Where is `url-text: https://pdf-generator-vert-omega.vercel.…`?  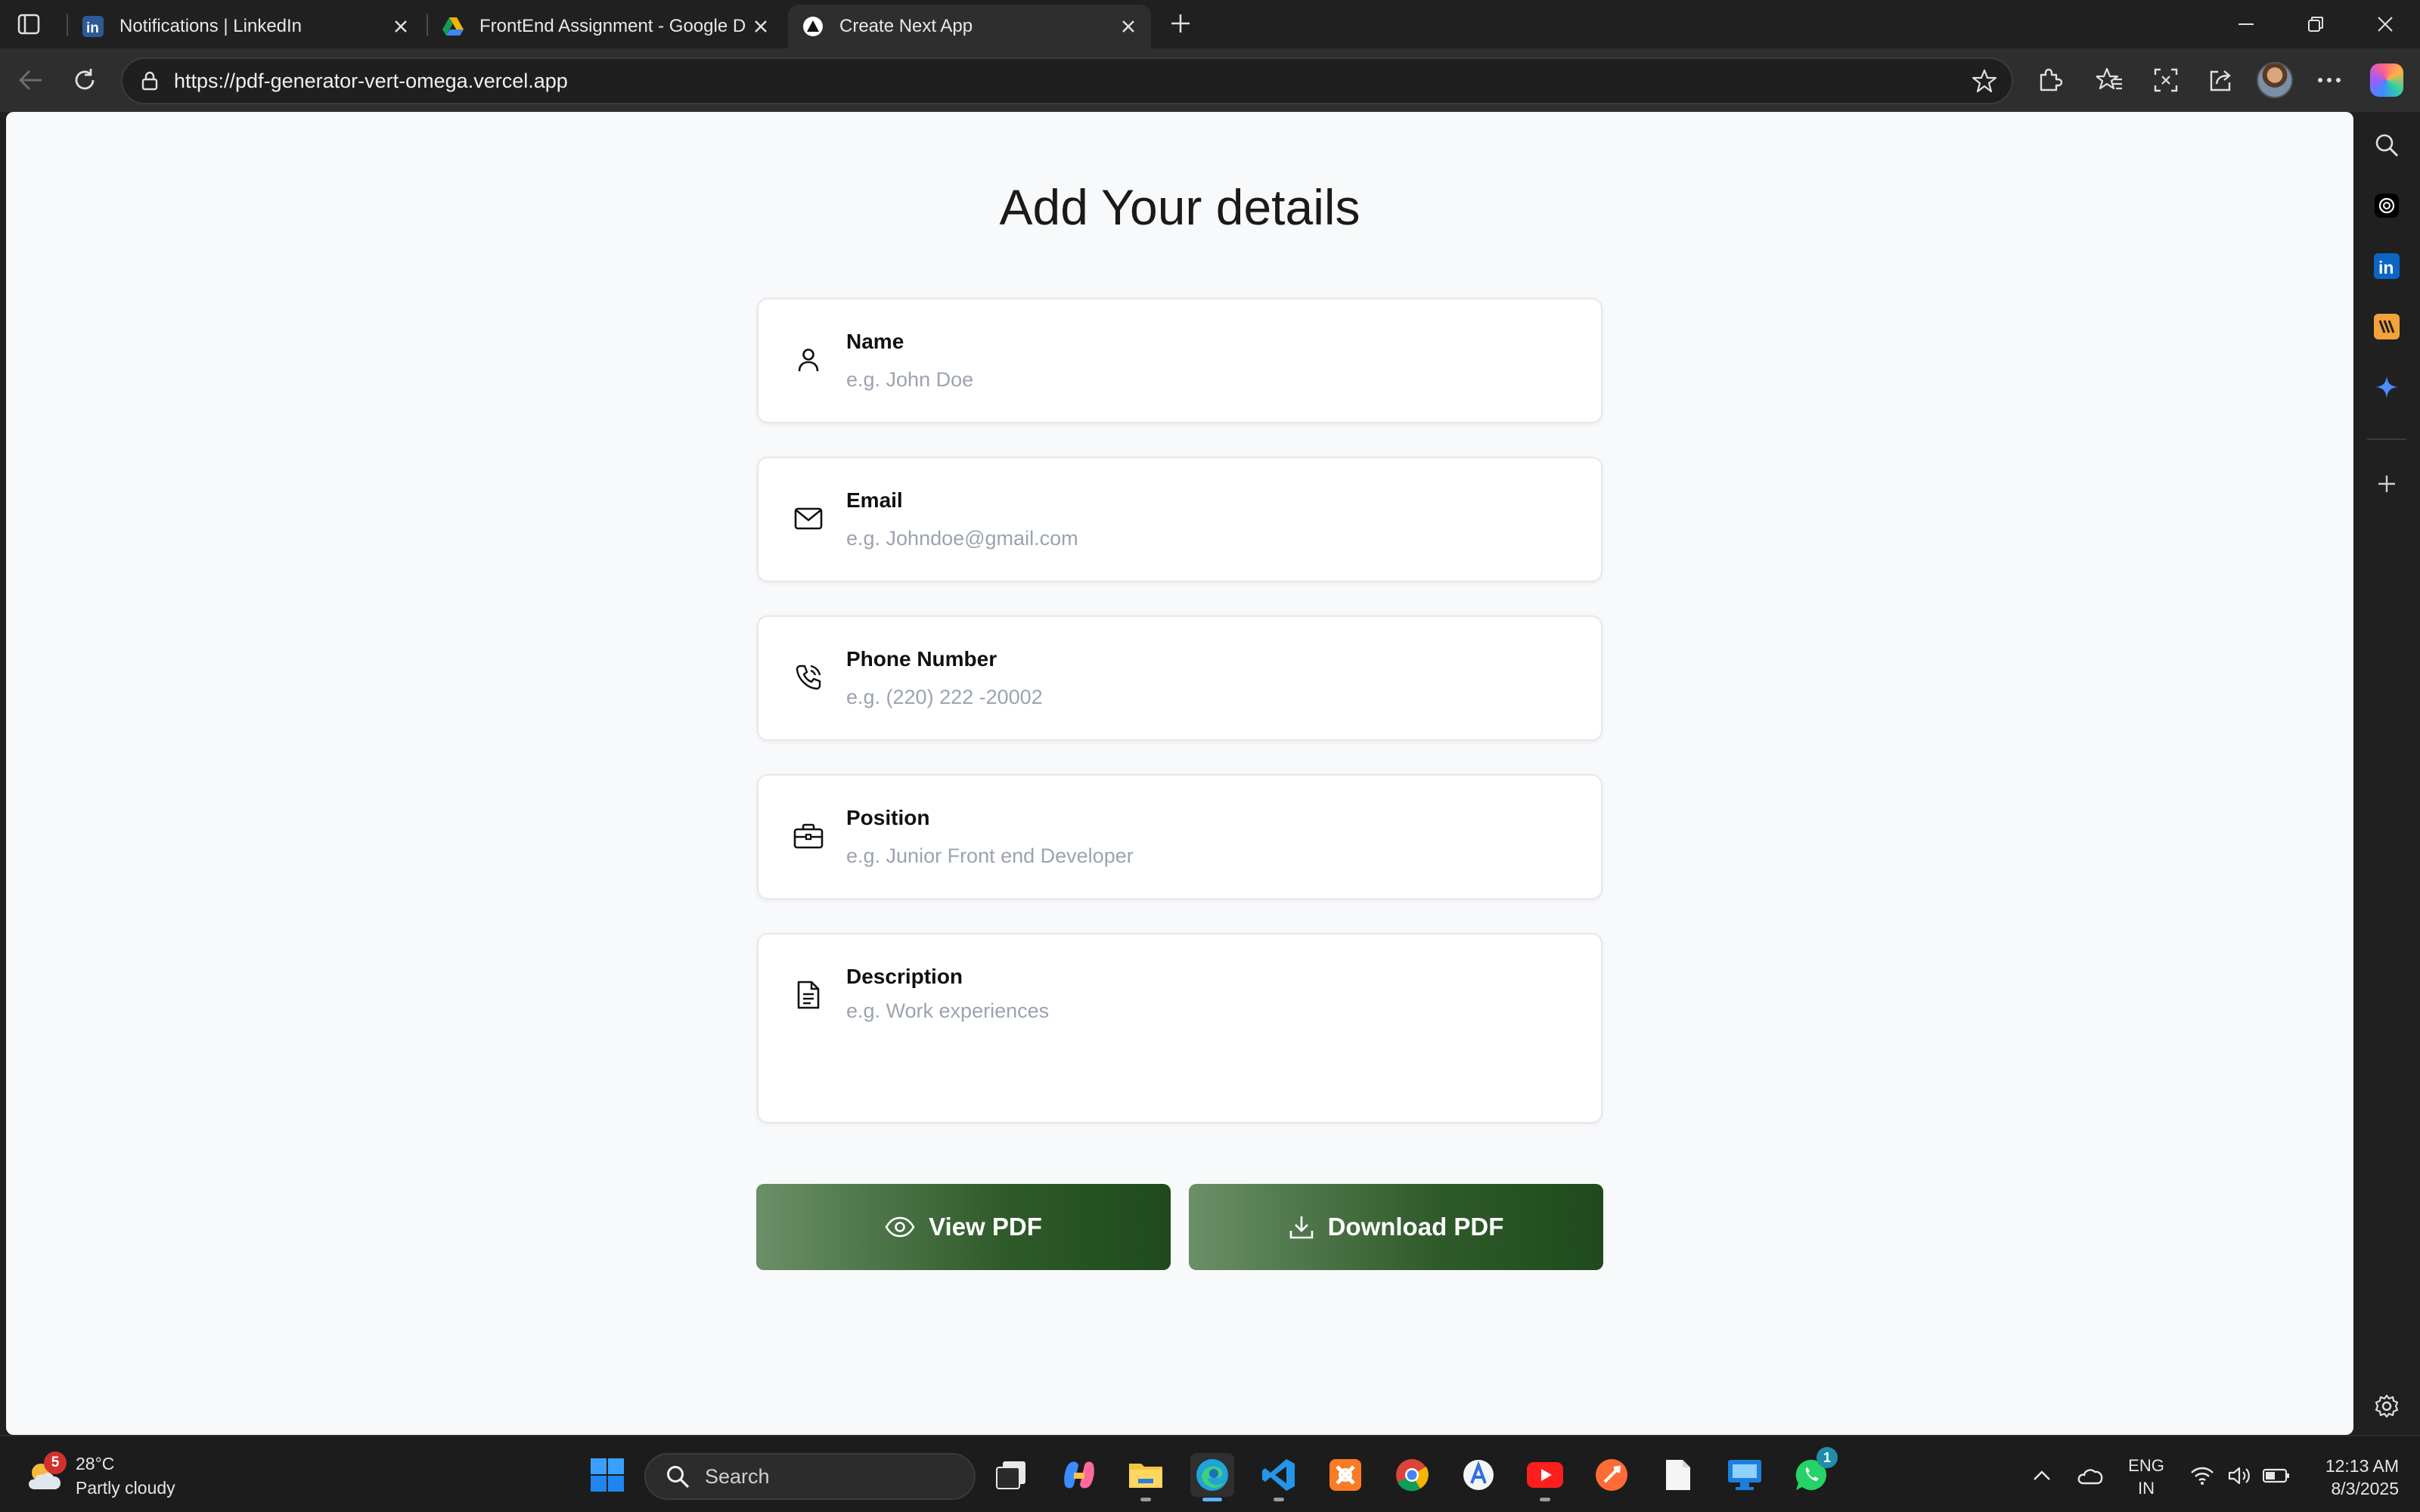
url-text: https://pdf-generator-vert-omega.vercel.… is located at coordinates (1070, 81).